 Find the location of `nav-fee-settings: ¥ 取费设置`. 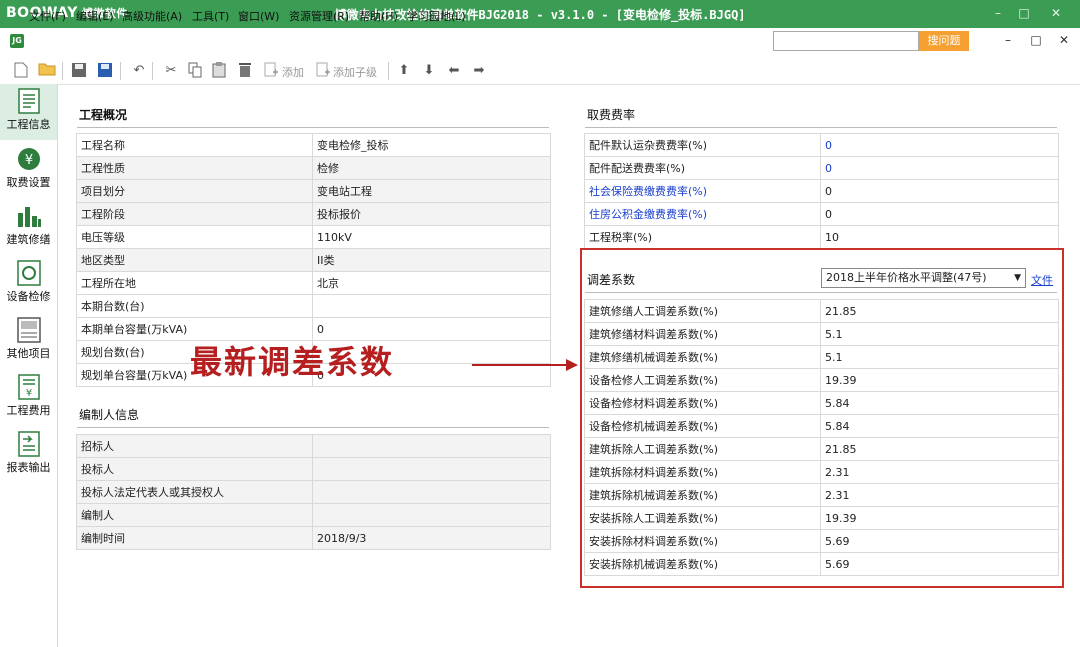

nav-fee-settings: ¥ 取费设置 is located at coordinates (28, 170).